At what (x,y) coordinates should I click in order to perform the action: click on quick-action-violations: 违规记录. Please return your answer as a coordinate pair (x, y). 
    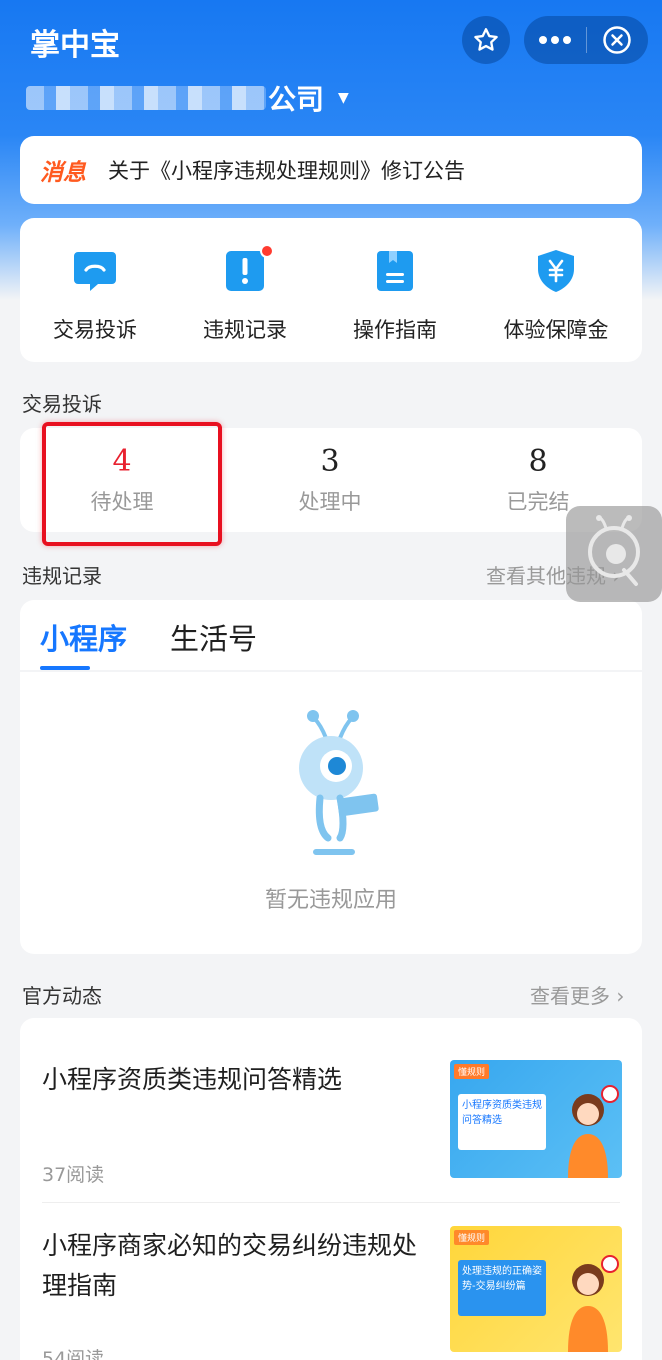
    Looking at the image, I should click on (245, 290).